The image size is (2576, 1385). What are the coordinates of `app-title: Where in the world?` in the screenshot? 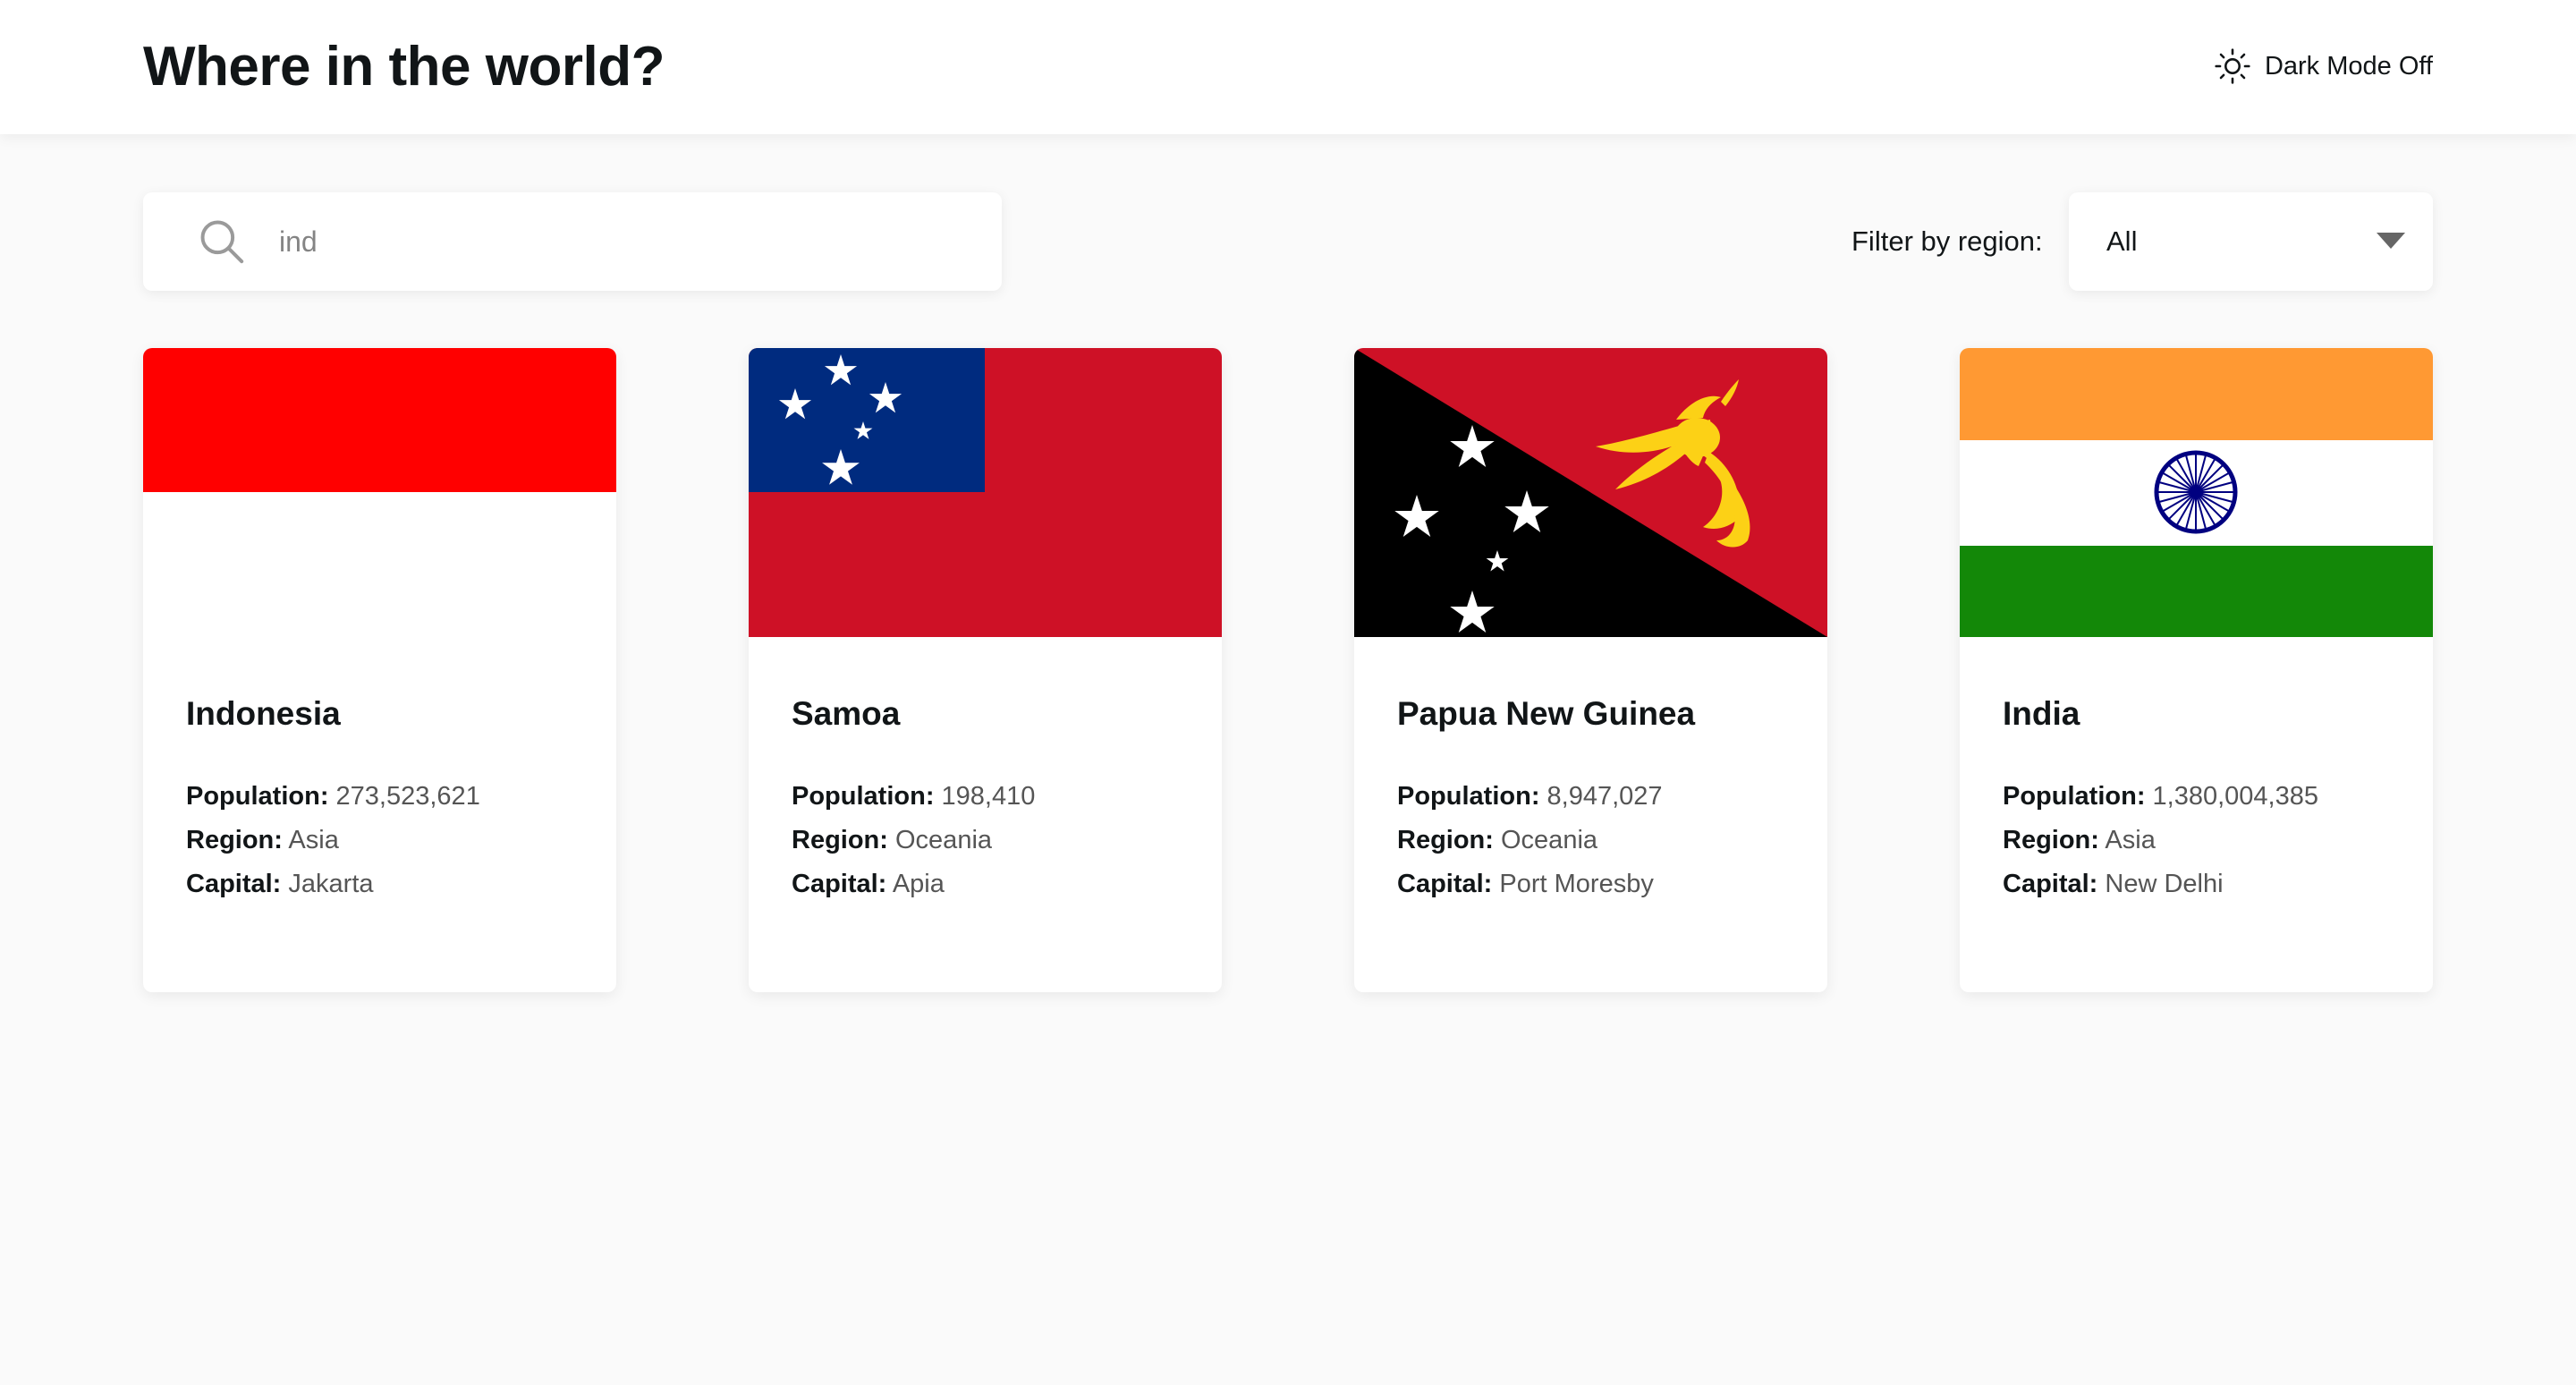 It's located at (404, 67).